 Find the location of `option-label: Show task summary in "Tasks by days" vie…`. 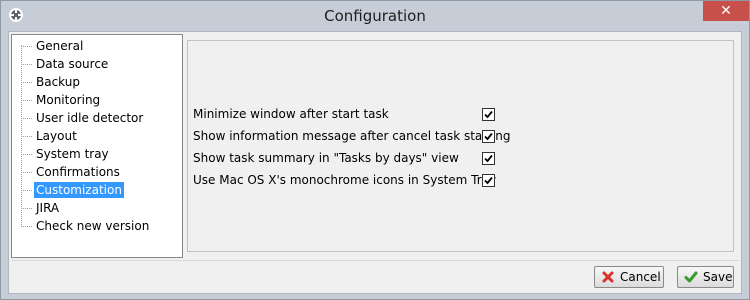

option-label: Show task summary in "Tasks by days" vie… is located at coordinates (326, 158).